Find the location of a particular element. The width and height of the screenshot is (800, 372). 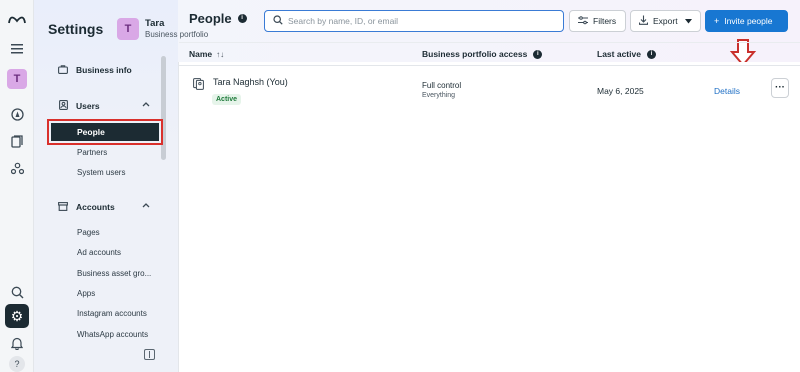

sidebar-section-label: Accounts is located at coordinates (95, 207).